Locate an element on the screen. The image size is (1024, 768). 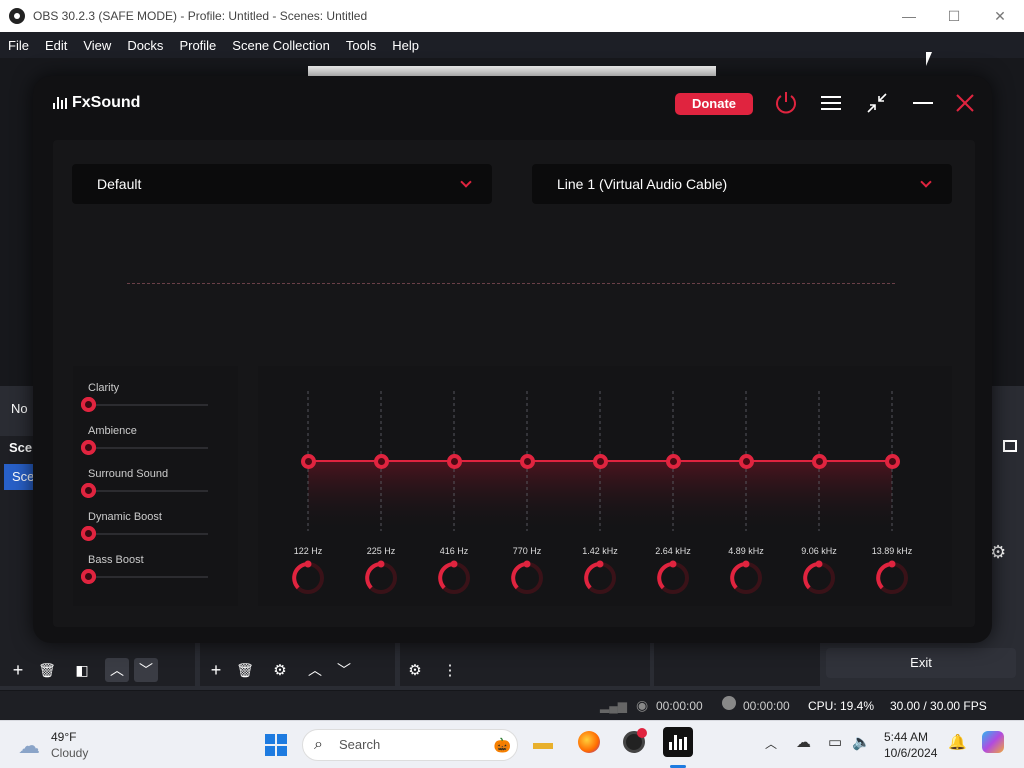
effect-label: Dynamic Boost is located at coordinates (125, 517).